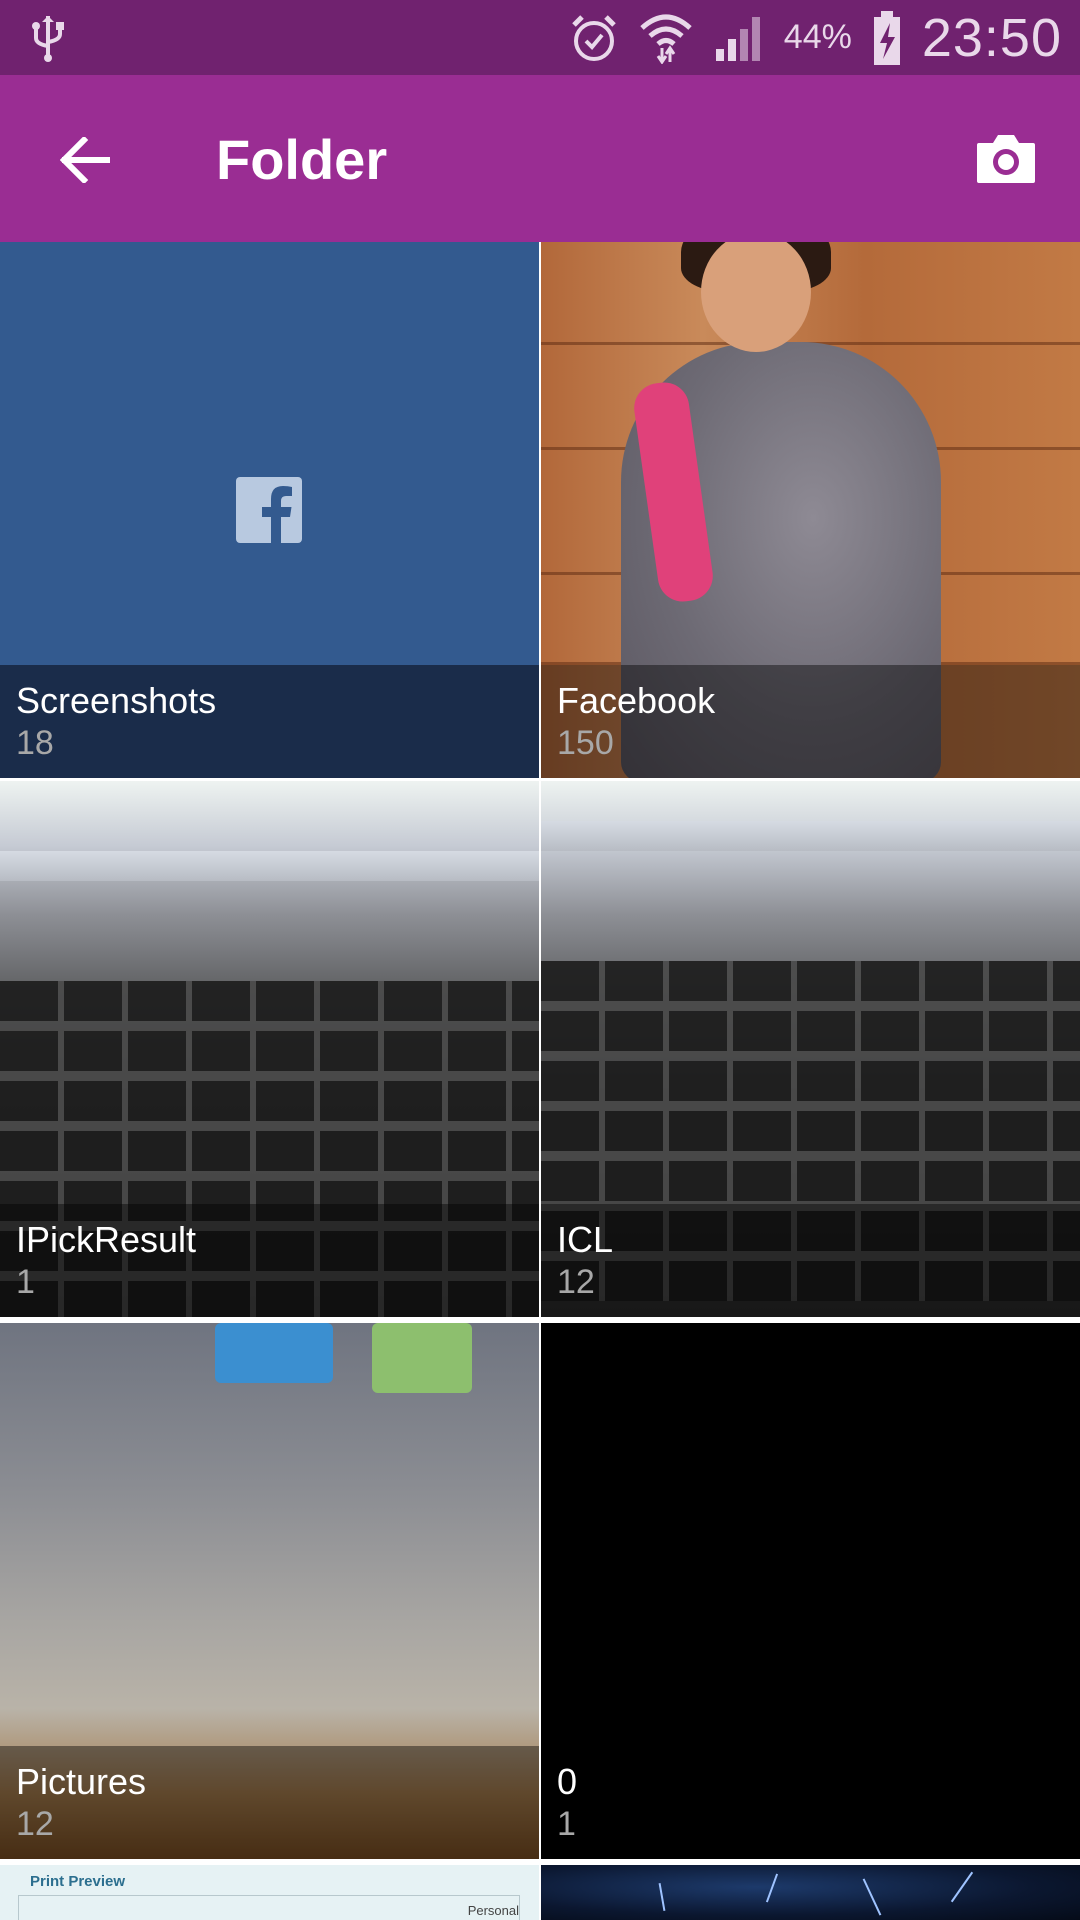  What do you see at coordinates (269, 1591) in the screenshot?
I see `folder-tile-pictures: Pictures 12` at bounding box center [269, 1591].